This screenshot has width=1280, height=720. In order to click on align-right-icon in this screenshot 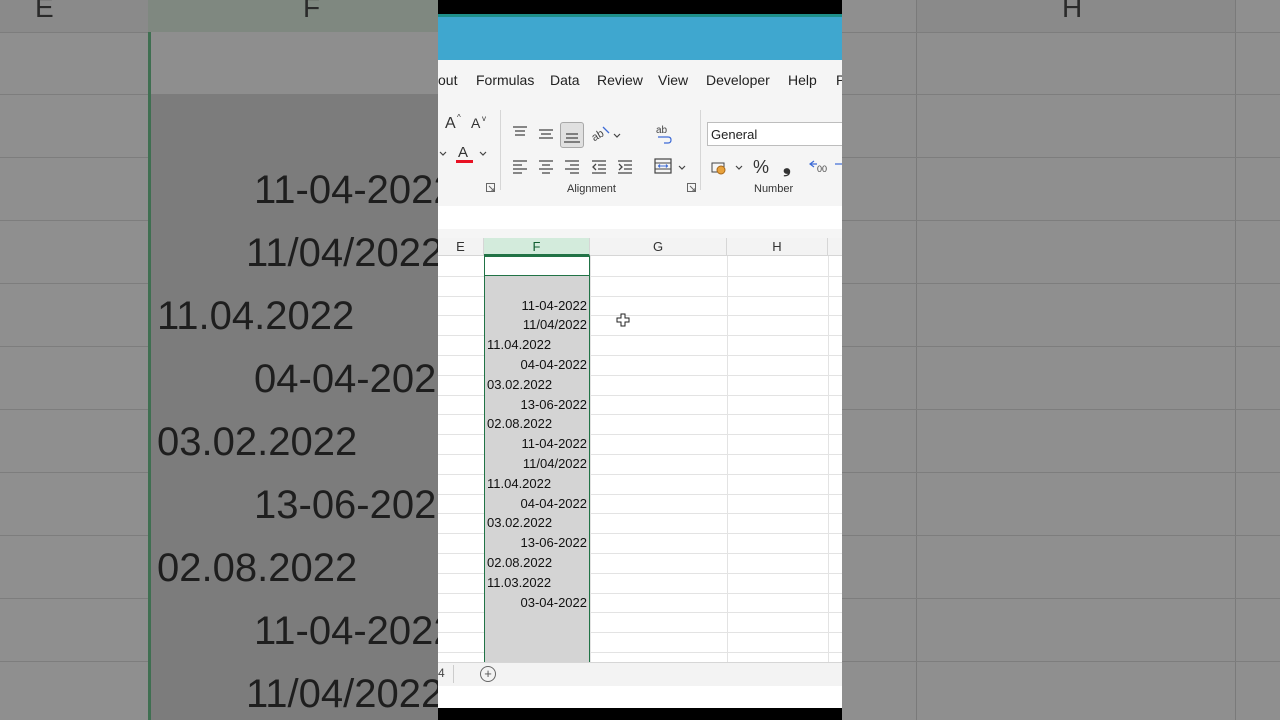, I will do `click(572, 167)`.